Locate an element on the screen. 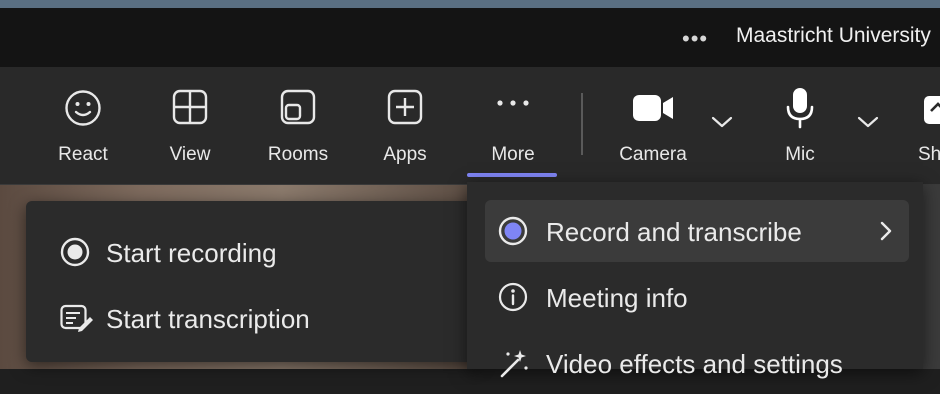 Image resolution: width=940 pixels, height=394 pixels. info-icon is located at coordinates (513, 299).